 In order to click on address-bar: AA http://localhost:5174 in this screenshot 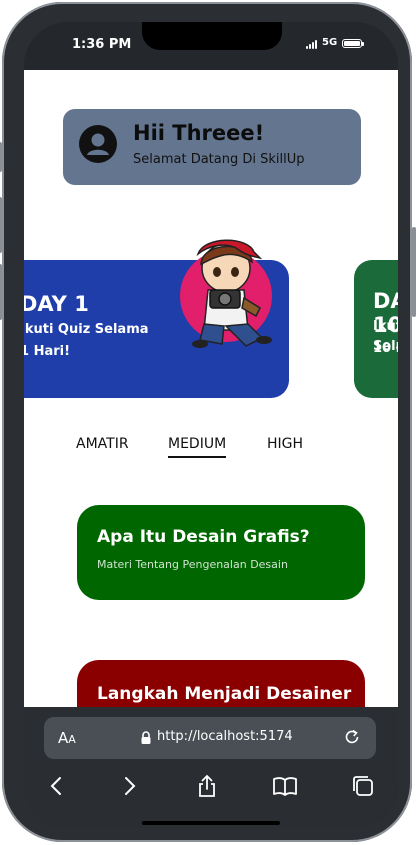, I will do `click(210, 738)`.